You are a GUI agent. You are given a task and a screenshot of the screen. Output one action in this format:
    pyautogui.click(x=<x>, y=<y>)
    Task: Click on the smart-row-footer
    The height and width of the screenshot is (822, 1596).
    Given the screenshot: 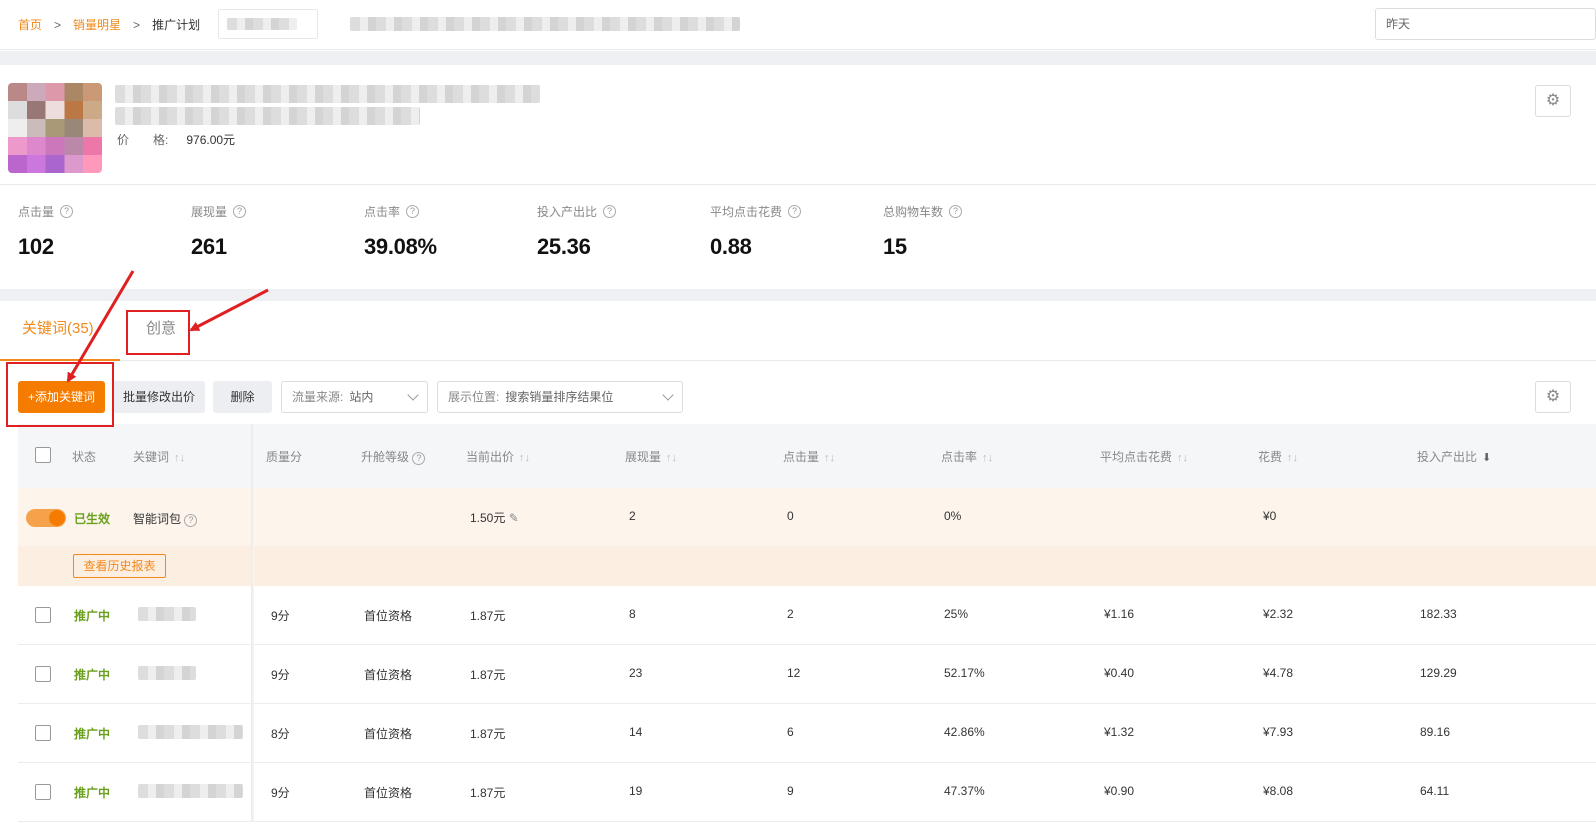 What is the action you would take?
    pyautogui.click(x=807, y=566)
    